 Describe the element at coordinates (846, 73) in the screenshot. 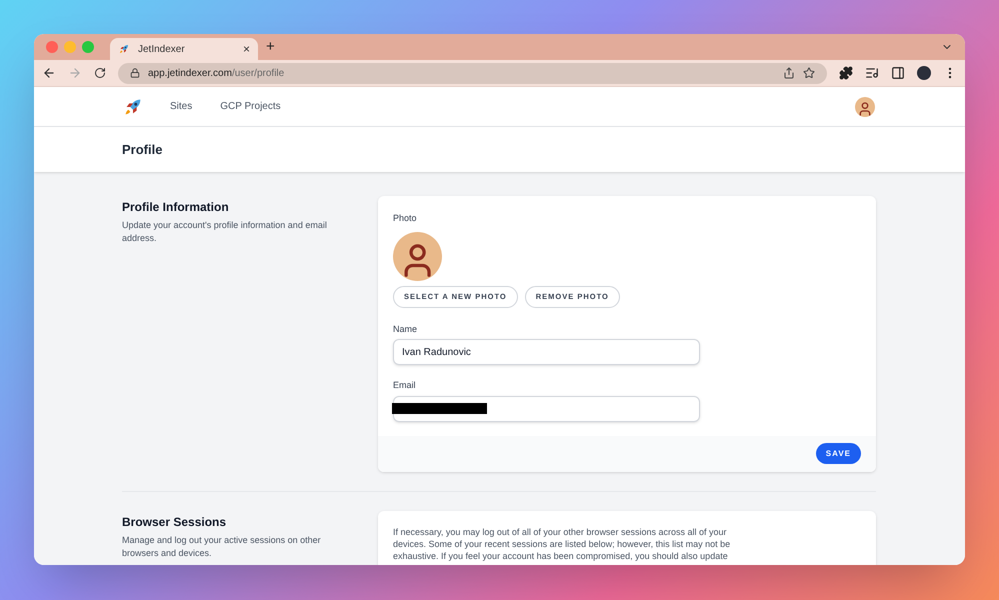

I see `extensions-icon` at that location.